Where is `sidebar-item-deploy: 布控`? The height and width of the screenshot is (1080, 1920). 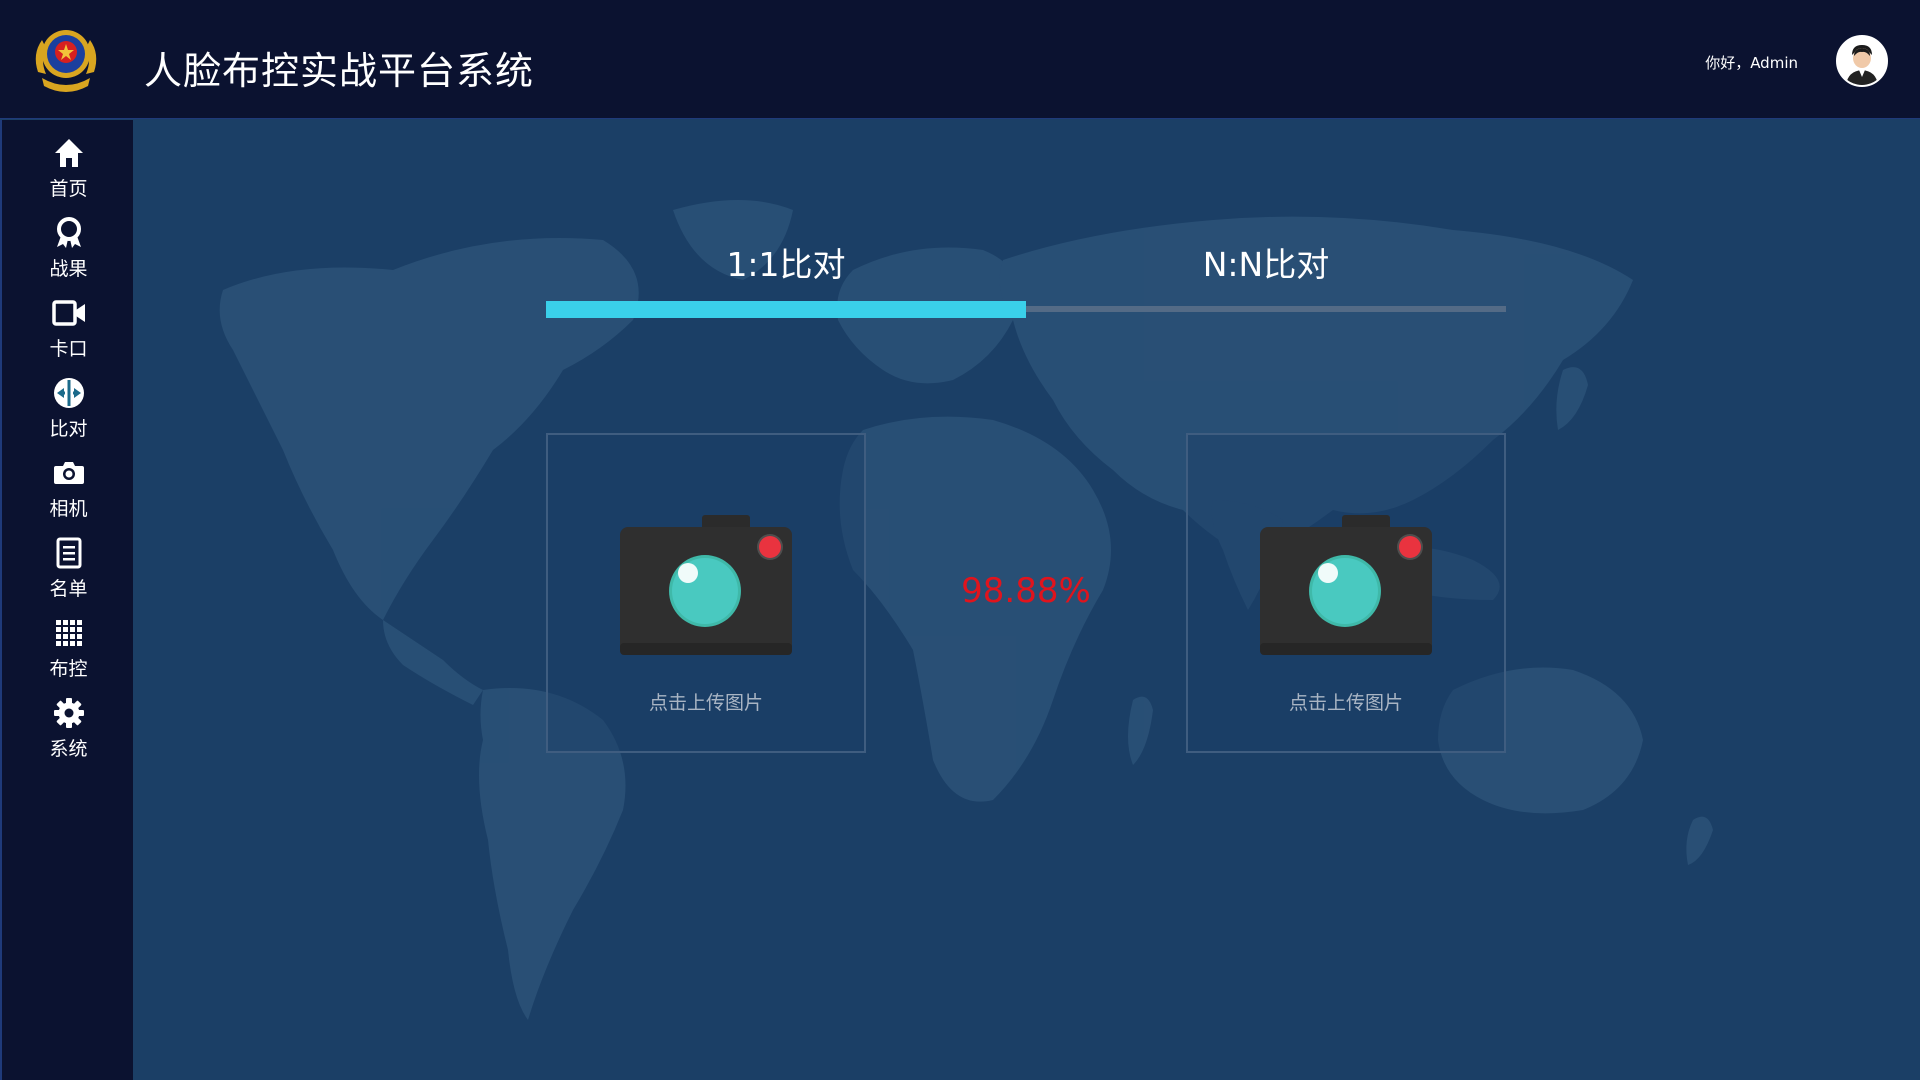 sidebar-item-deploy: 布控 is located at coordinates (68, 645).